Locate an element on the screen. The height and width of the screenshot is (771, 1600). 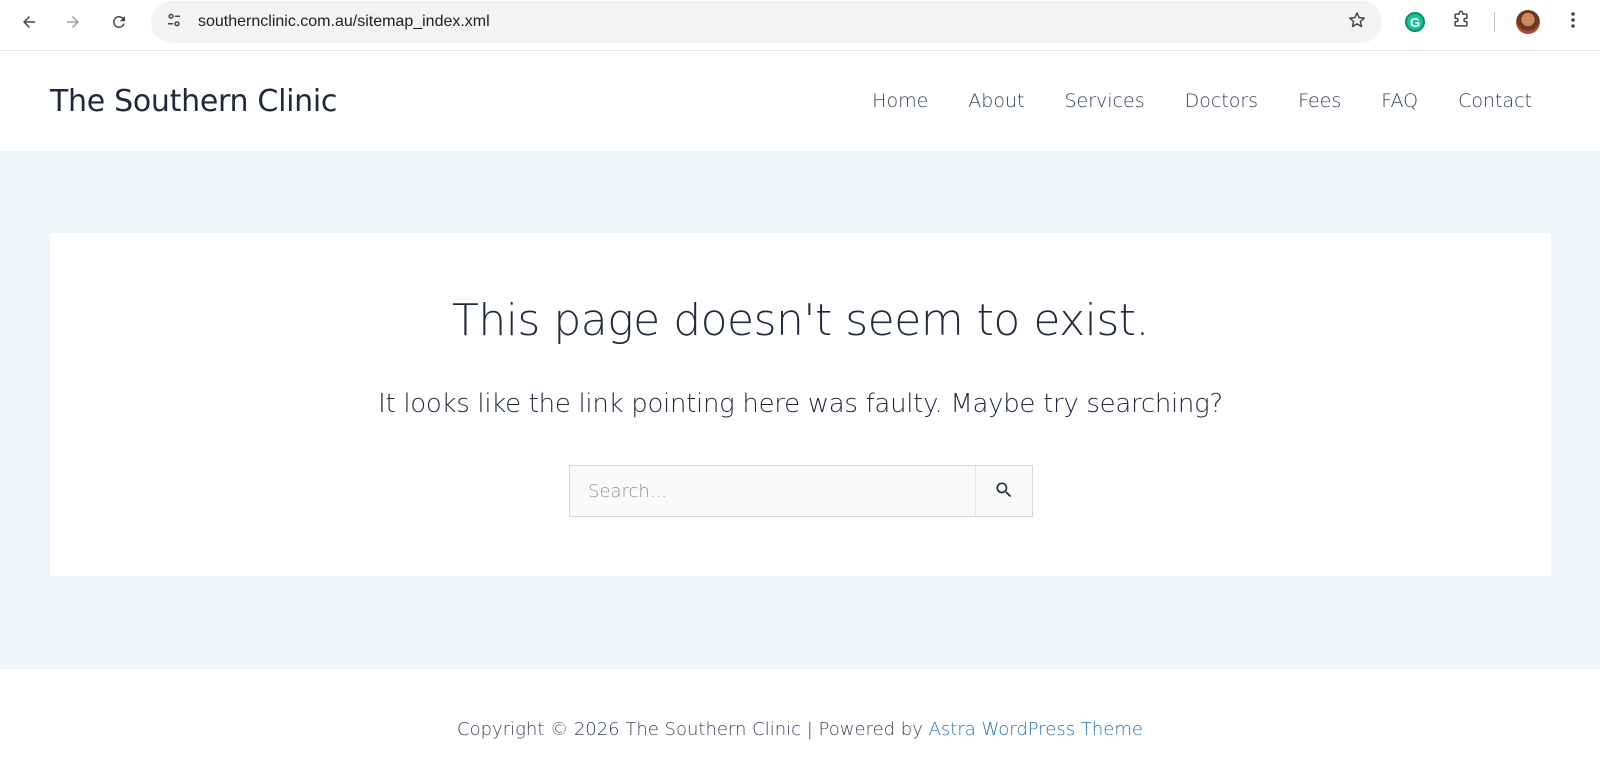
profile-button is located at coordinates (1528, 22).